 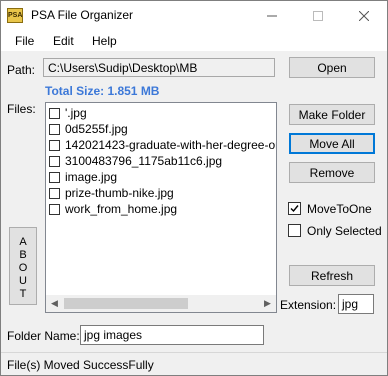 I want to click on move-to-one-label: MoveToOne, so click(x=339, y=209).